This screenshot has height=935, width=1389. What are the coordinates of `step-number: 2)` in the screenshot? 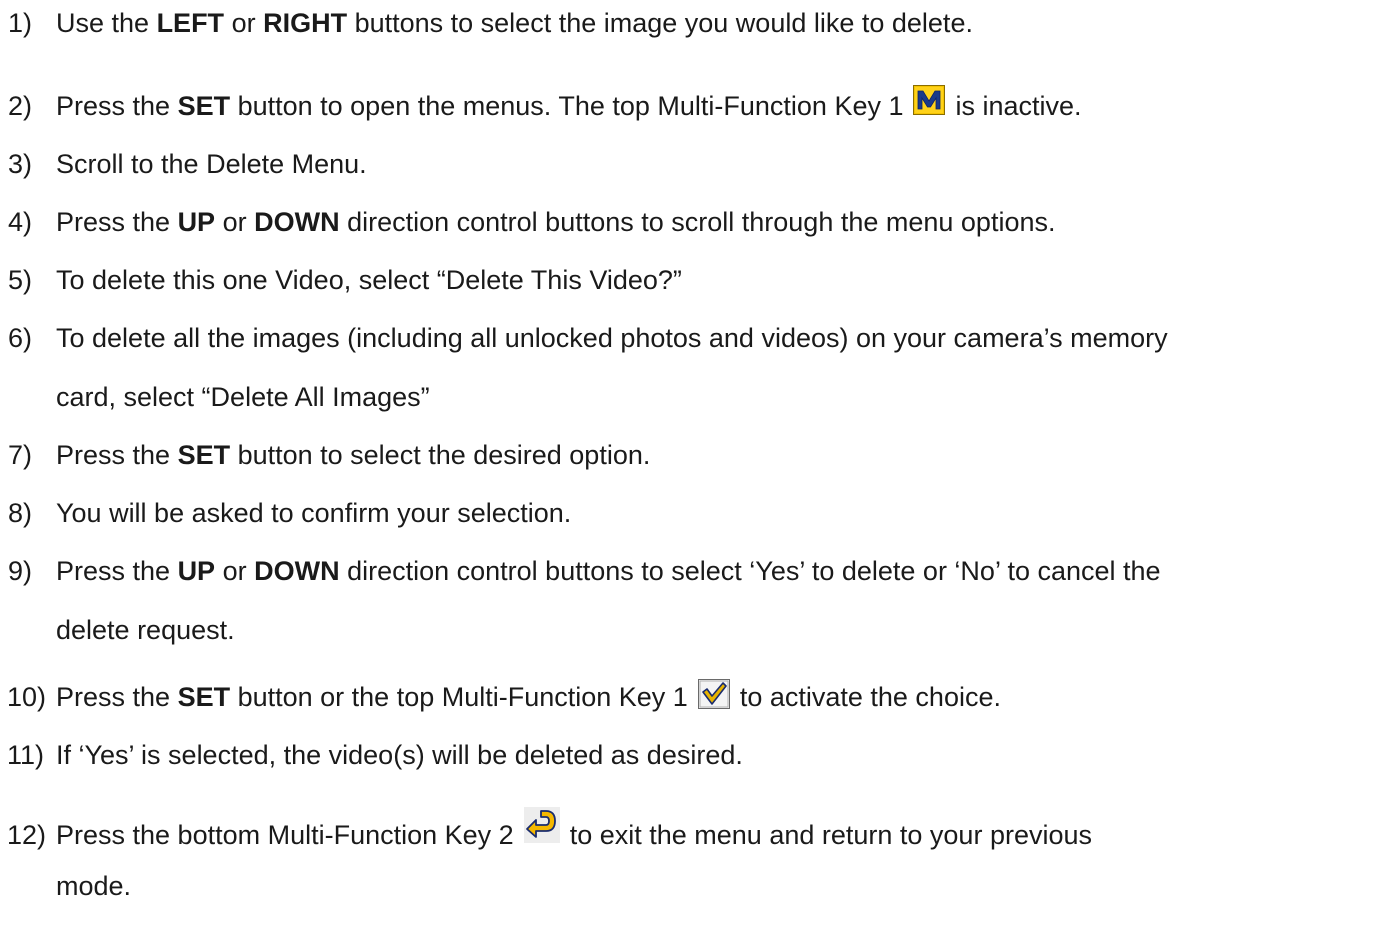 It's located at (20, 106).